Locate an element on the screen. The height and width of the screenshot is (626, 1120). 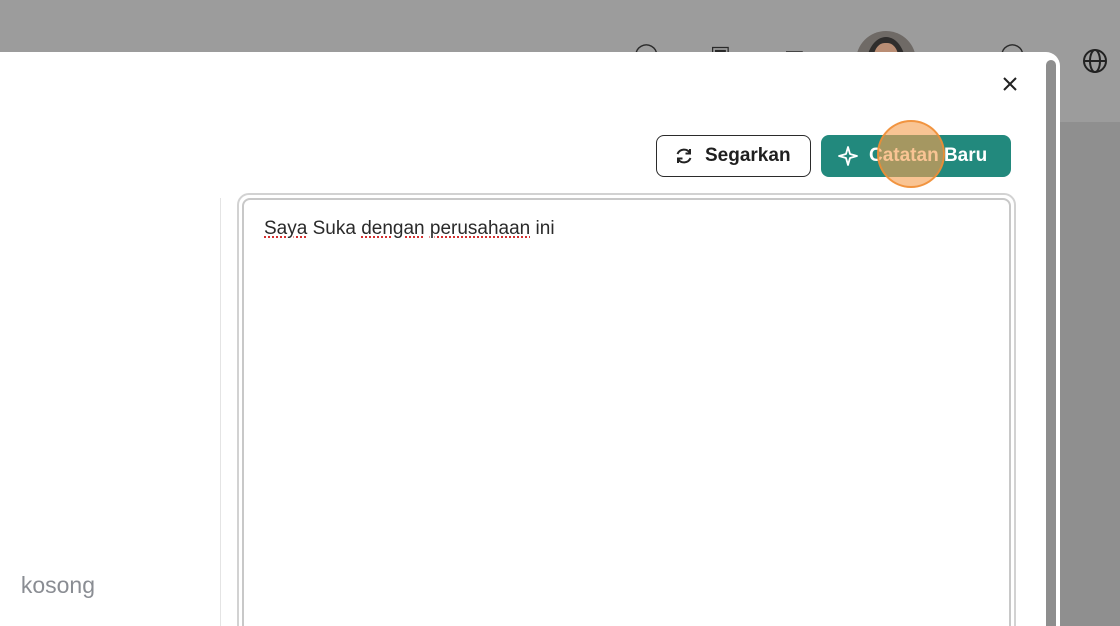
note-word: Suka is located at coordinates (334, 228).